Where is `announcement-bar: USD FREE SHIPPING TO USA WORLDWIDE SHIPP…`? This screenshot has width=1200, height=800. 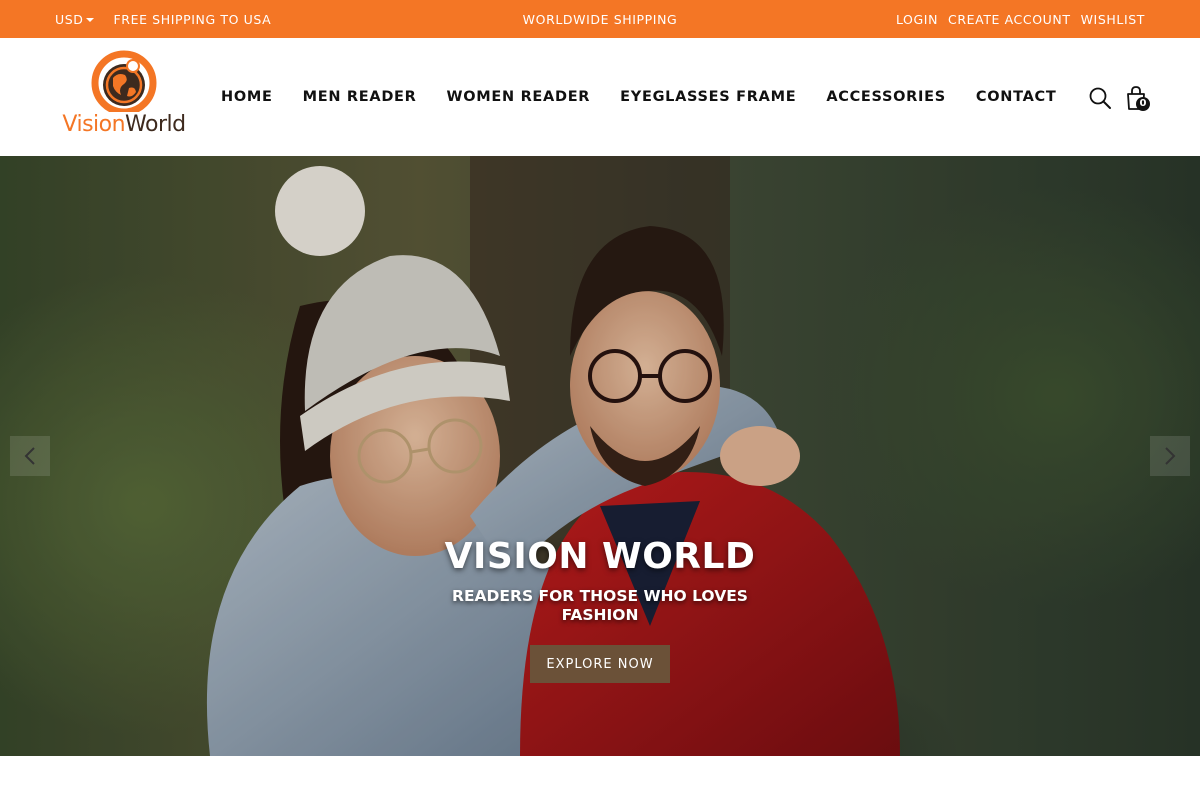
announcement-bar: USD FREE SHIPPING TO USA WORLDWIDE SHIPP… is located at coordinates (600, 19).